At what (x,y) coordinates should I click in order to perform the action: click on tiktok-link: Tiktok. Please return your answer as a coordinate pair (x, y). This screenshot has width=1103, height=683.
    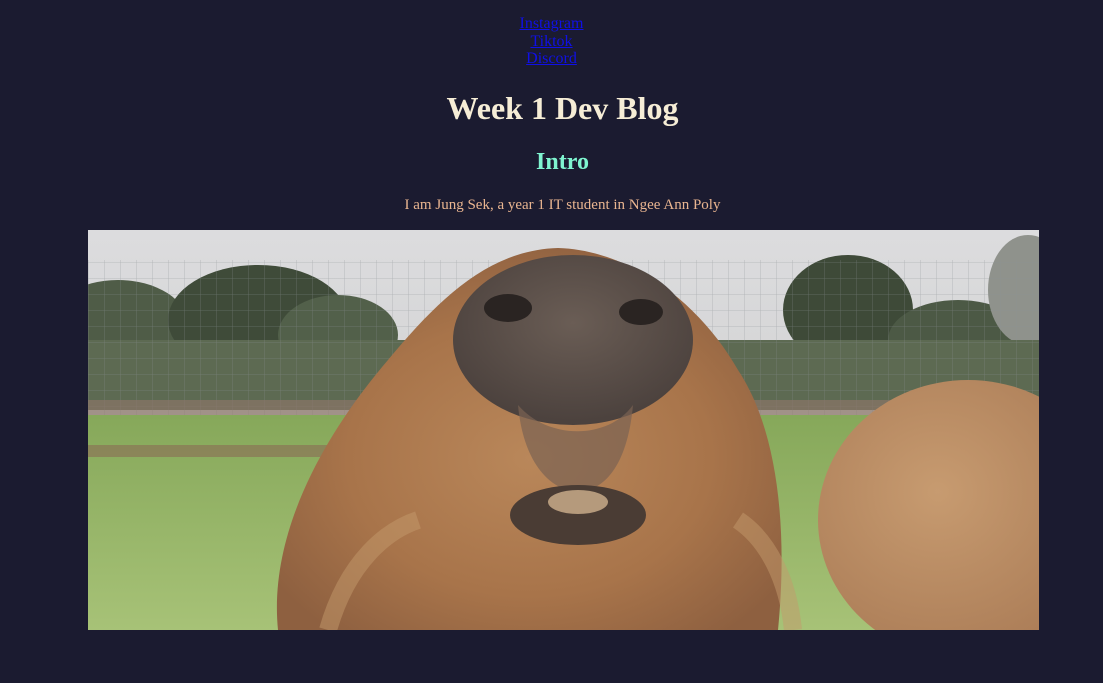
    Looking at the image, I should click on (551, 42).